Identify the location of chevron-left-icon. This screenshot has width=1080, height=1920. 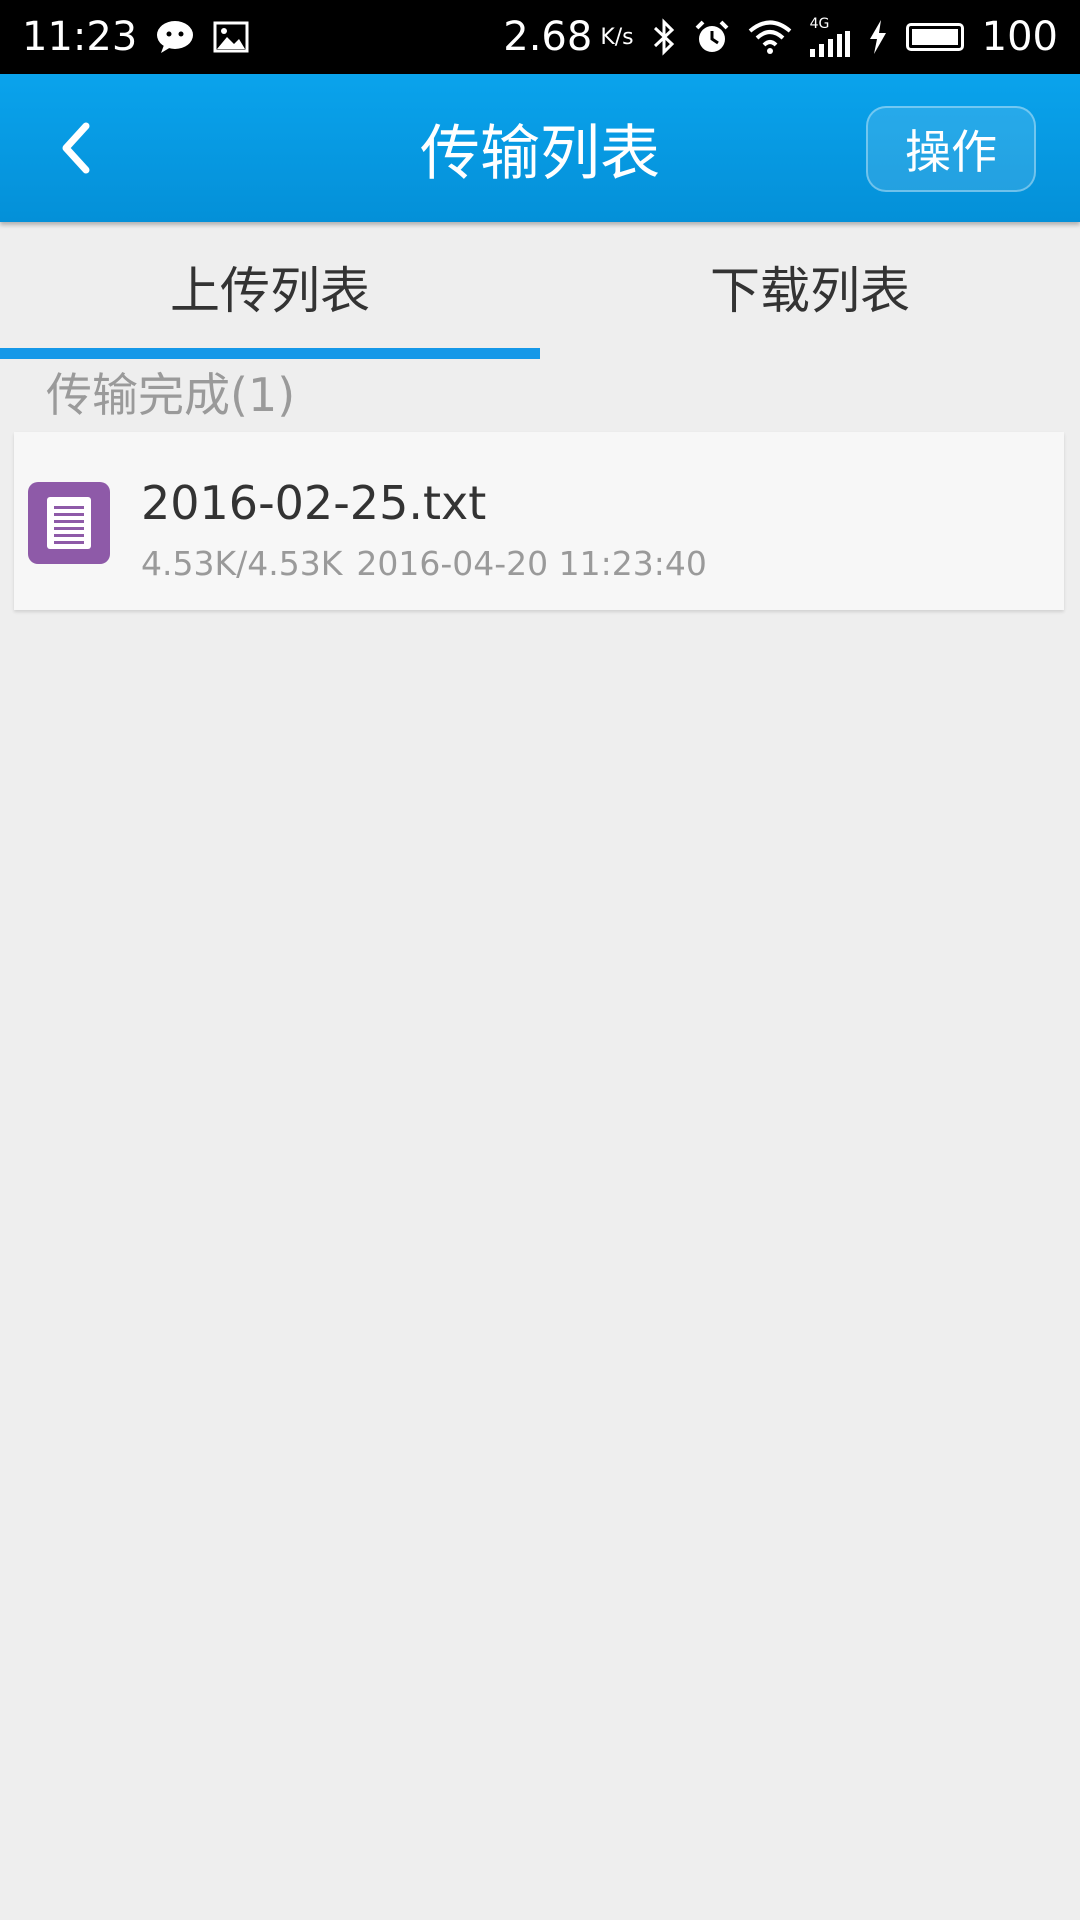
(76, 148).